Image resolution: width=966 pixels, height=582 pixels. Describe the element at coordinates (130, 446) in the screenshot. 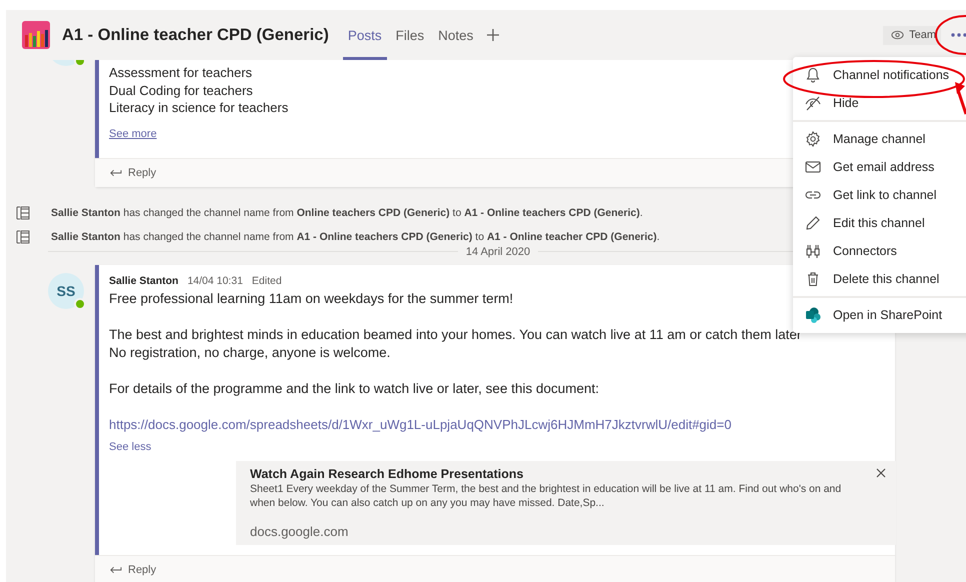

I see `see-less-link: See less` at that location.